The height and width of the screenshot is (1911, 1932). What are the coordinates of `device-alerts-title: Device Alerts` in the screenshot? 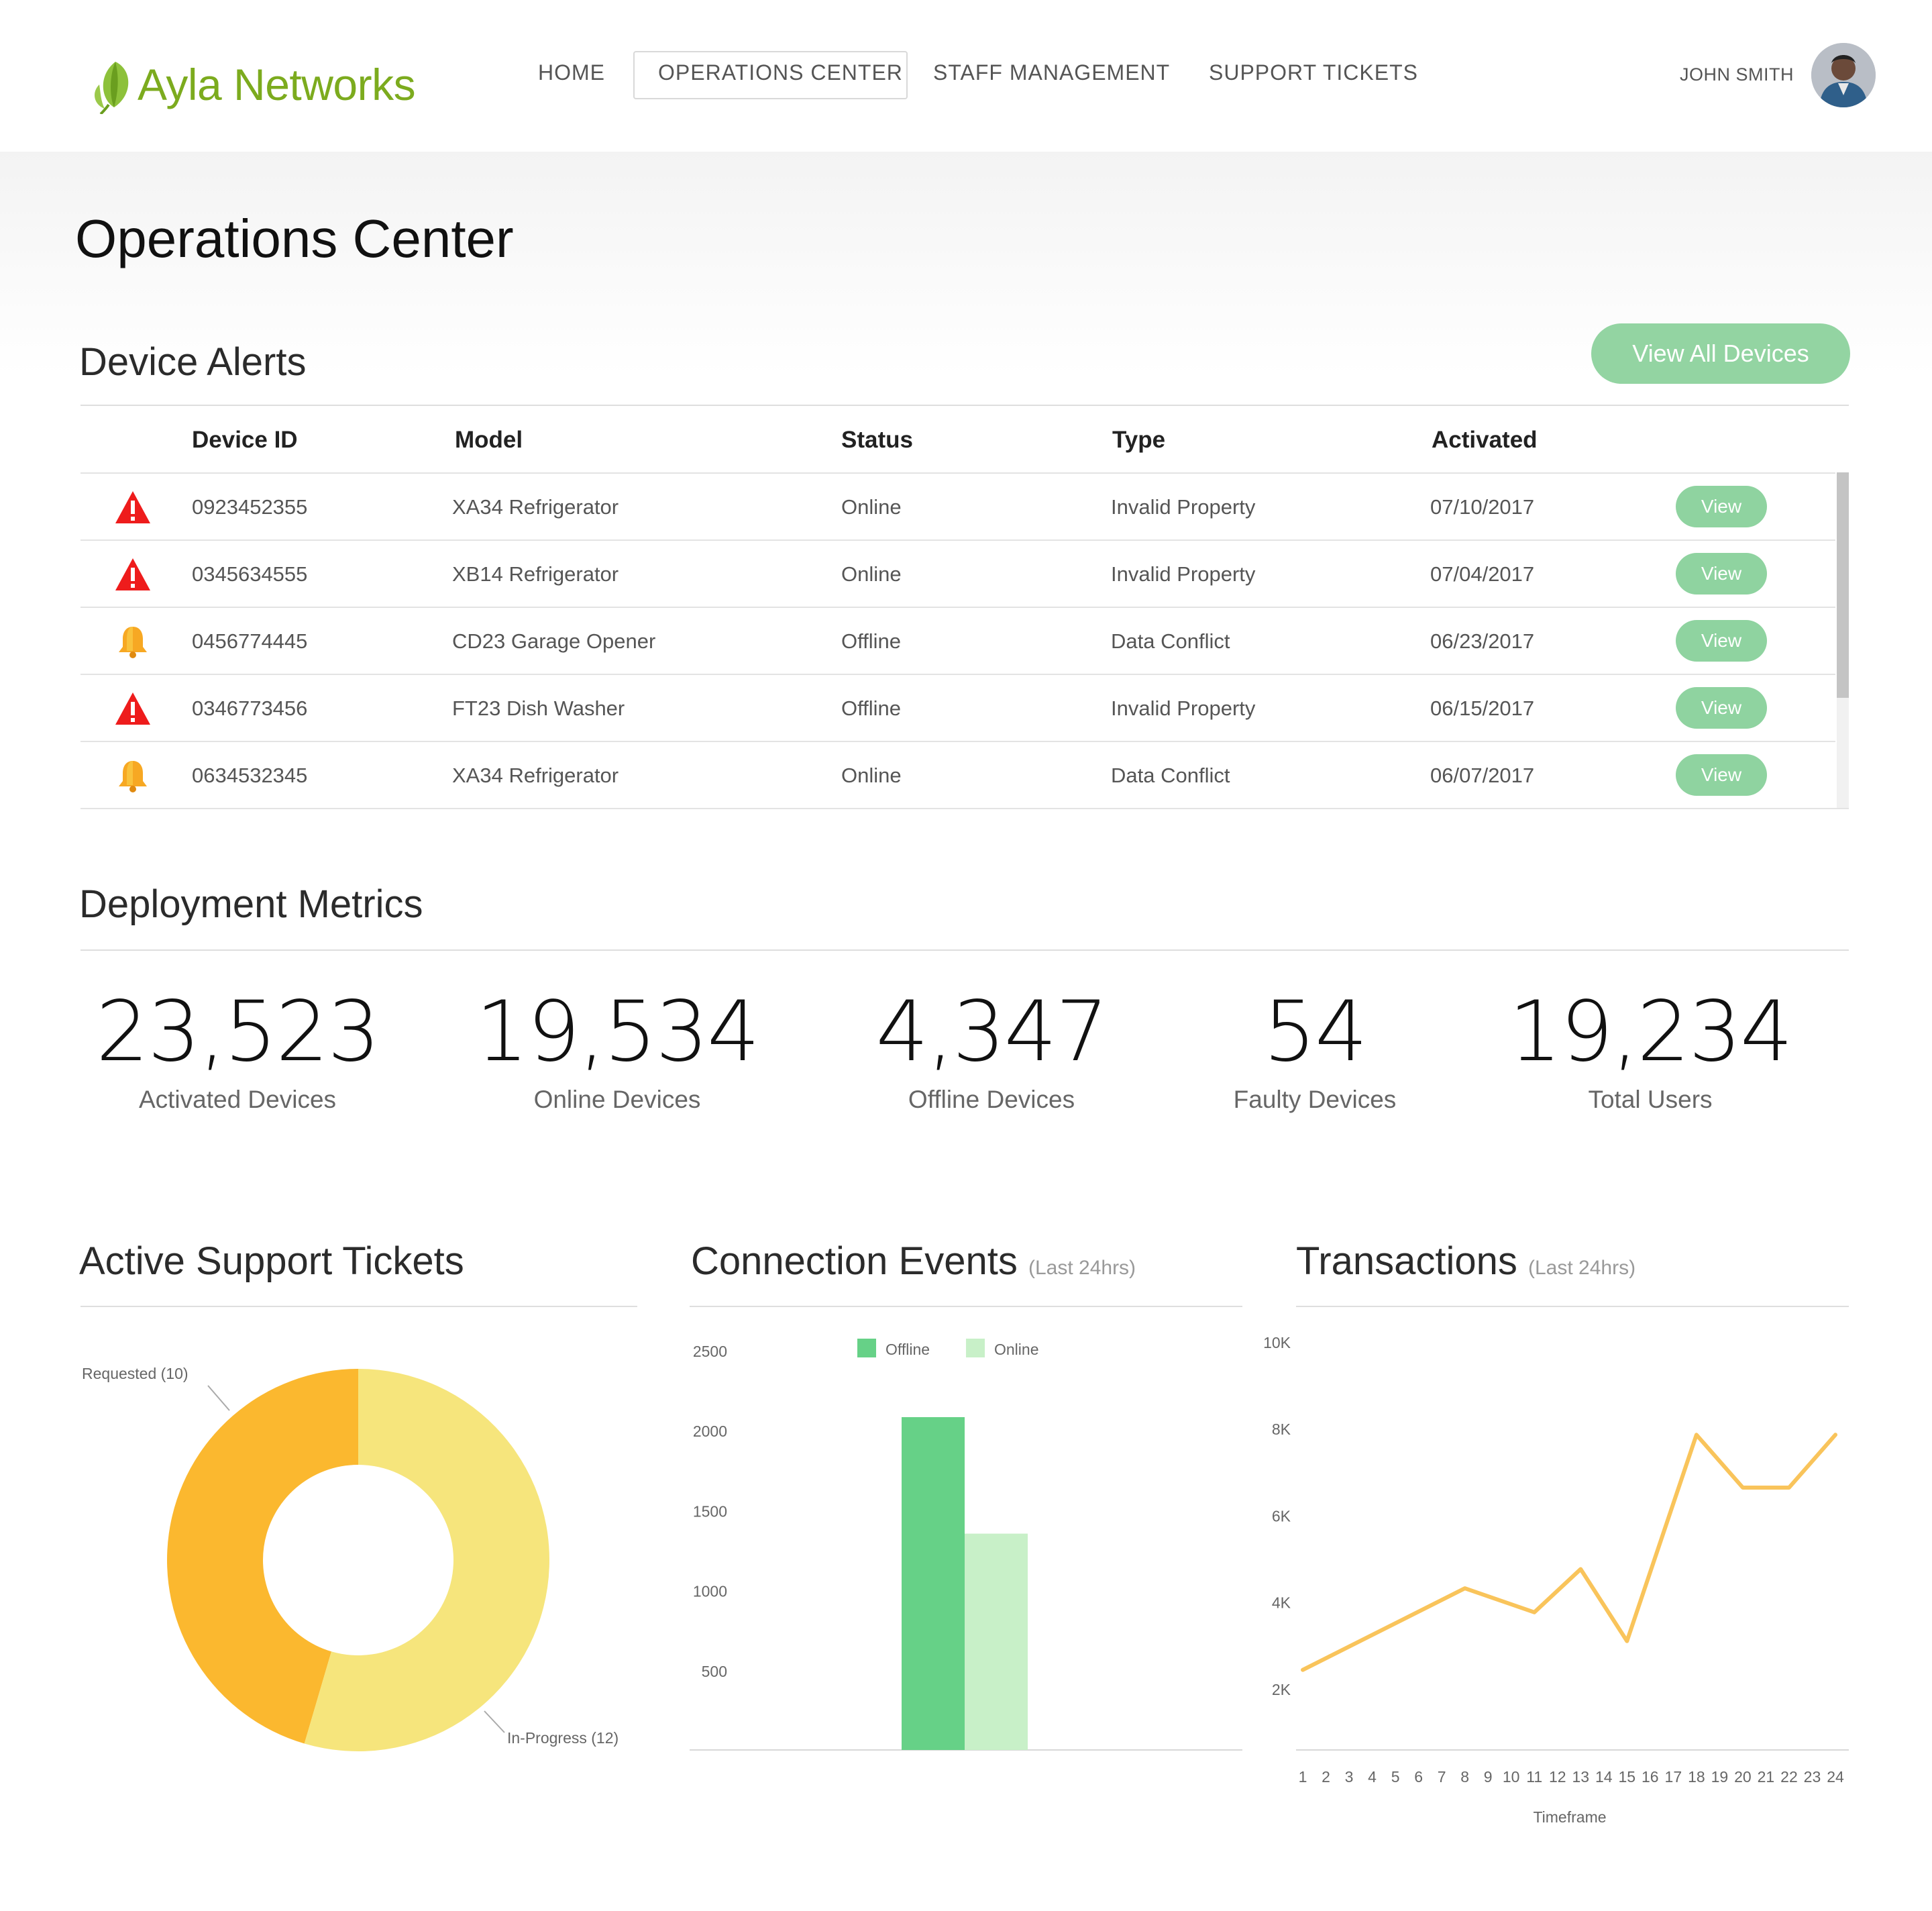 It's located at (193, 362).